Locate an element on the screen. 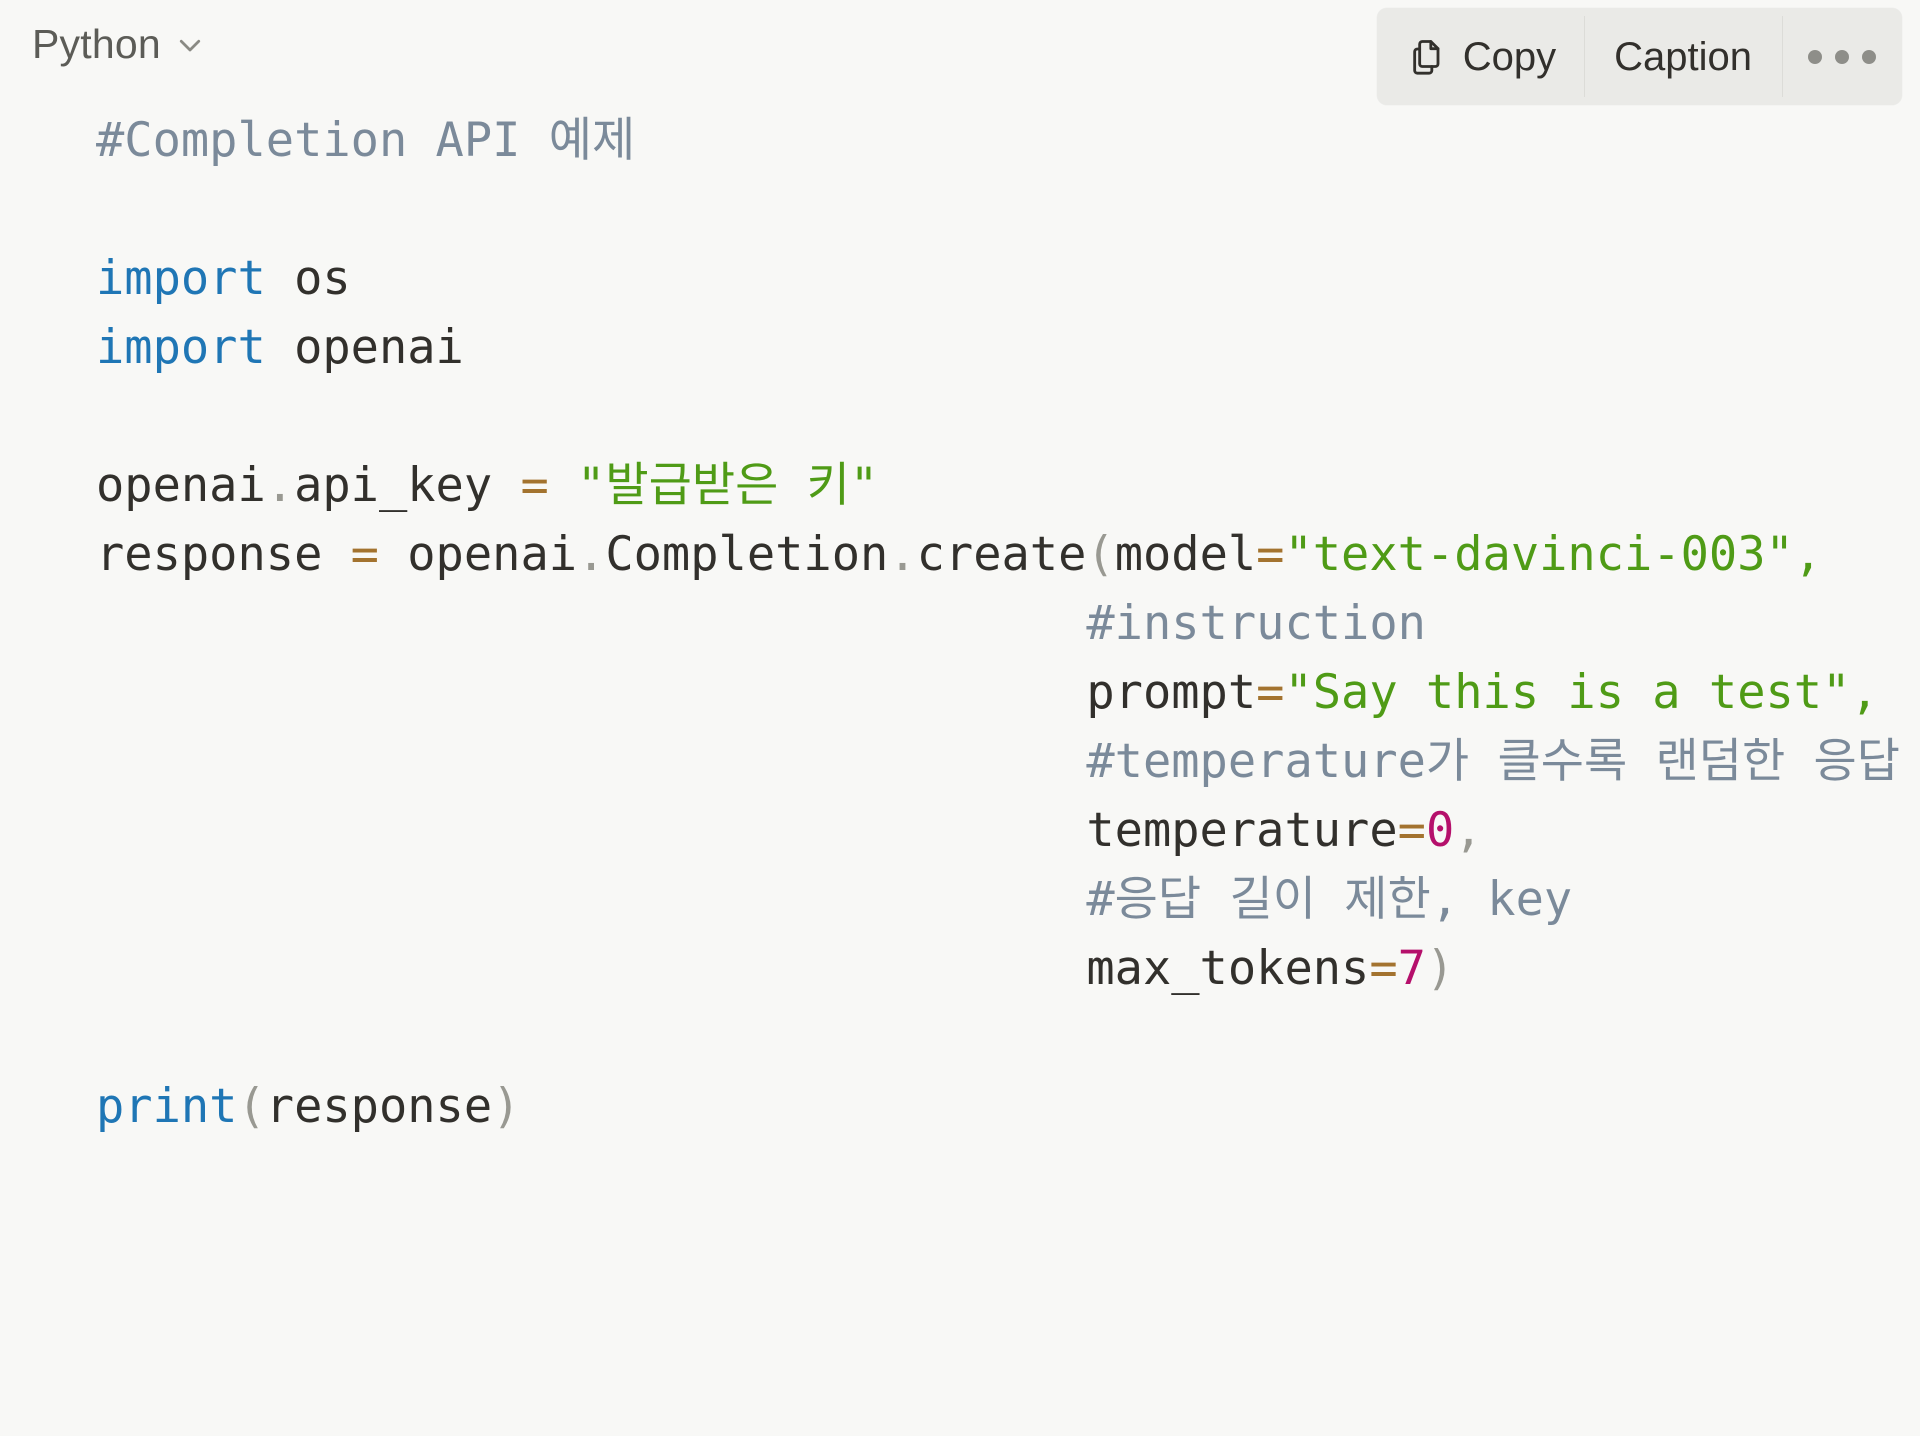 Image resolution: width=1920 pixels, height=1436 pixels. code-line: prompt="Say this is a test", is located at coordinates (1008, 692).